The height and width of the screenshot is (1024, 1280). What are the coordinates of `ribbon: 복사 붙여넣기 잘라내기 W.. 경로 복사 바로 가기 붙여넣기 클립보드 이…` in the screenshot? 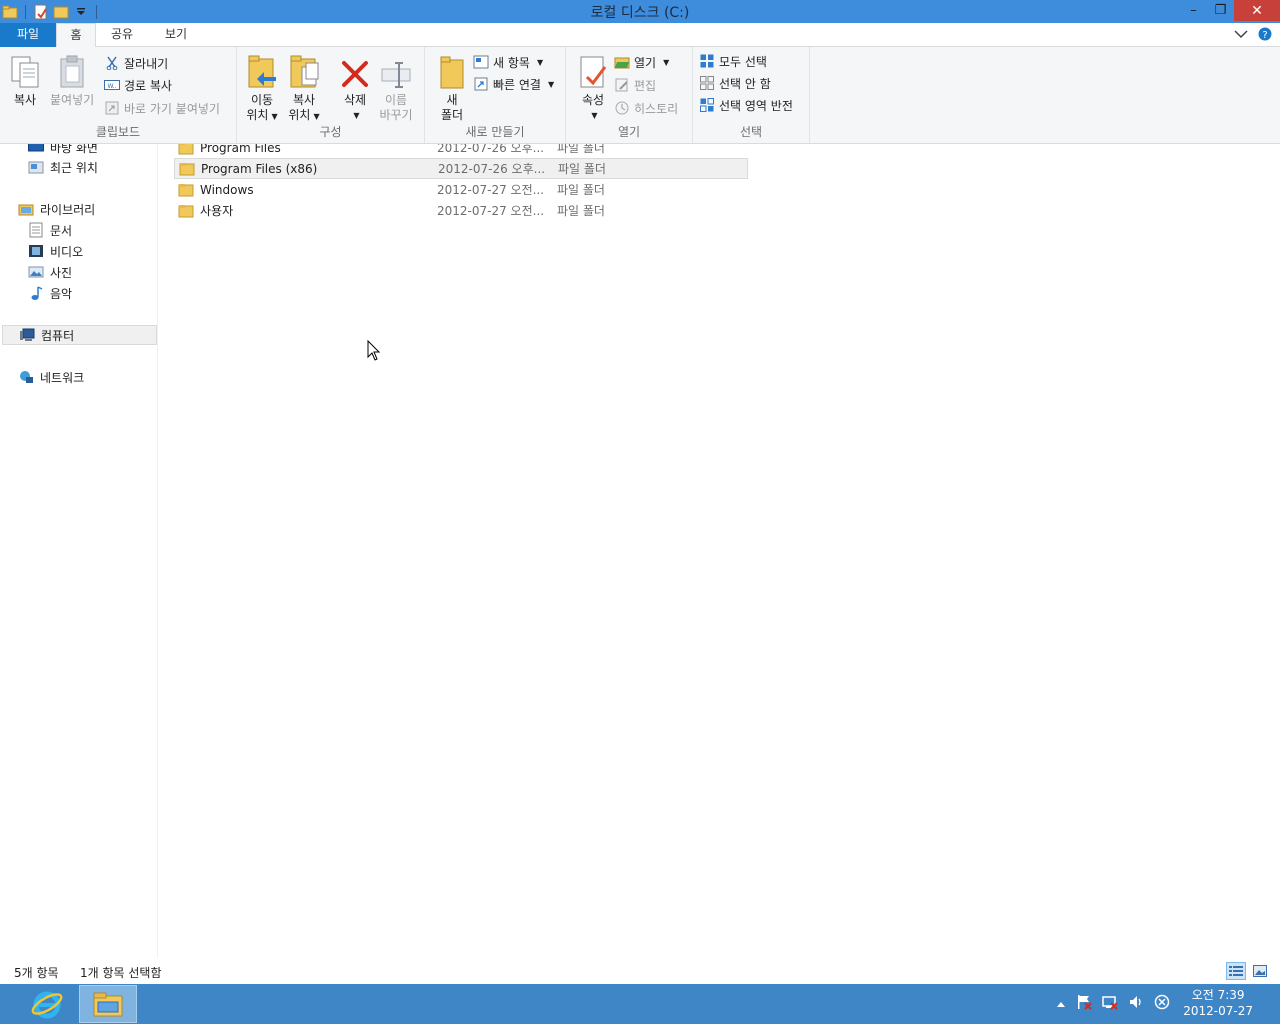 It's located at (640, 95).